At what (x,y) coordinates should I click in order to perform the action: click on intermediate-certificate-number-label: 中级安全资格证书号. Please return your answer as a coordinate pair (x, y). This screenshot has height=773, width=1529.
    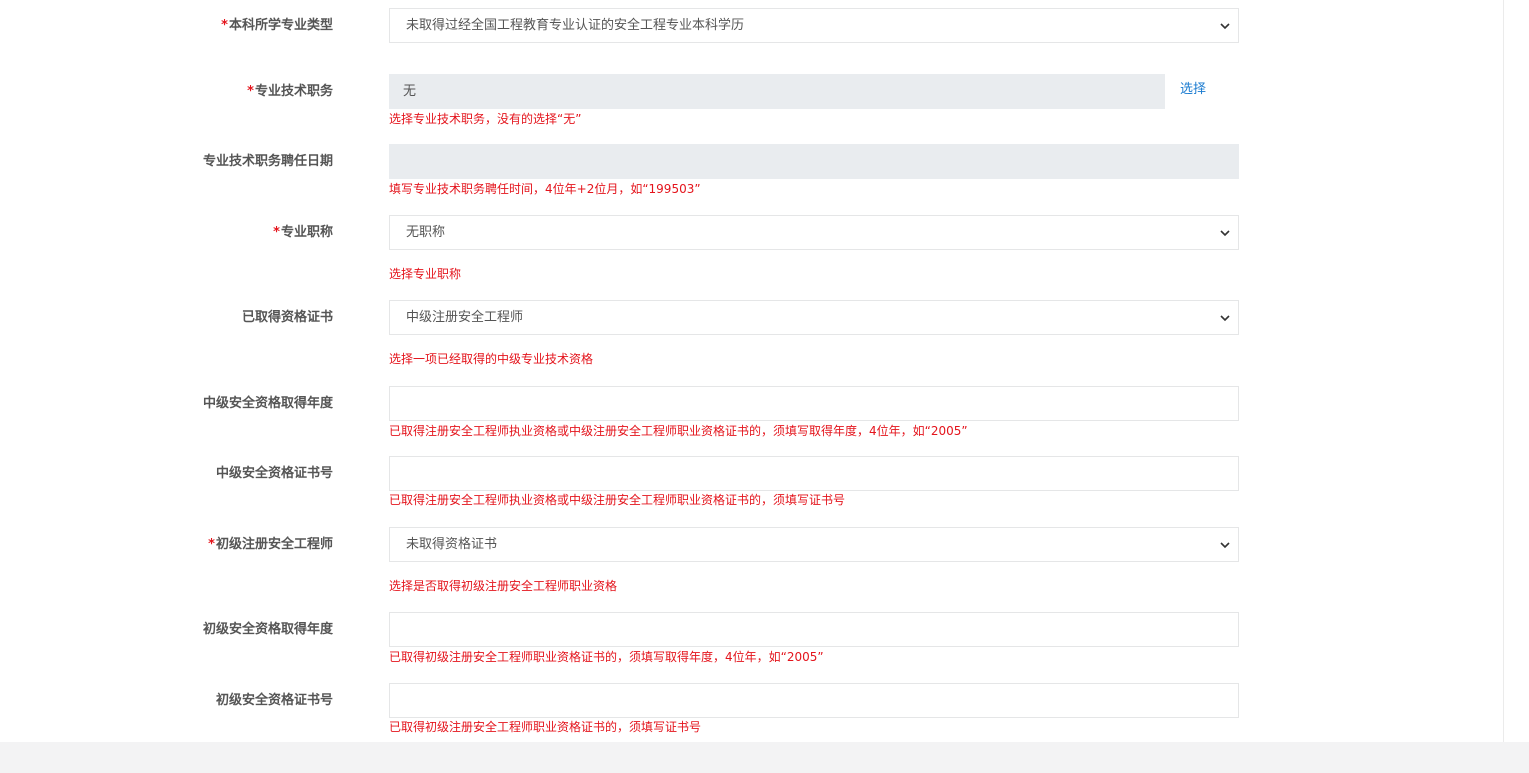
    Looking at the image, I should click on (274, 473).